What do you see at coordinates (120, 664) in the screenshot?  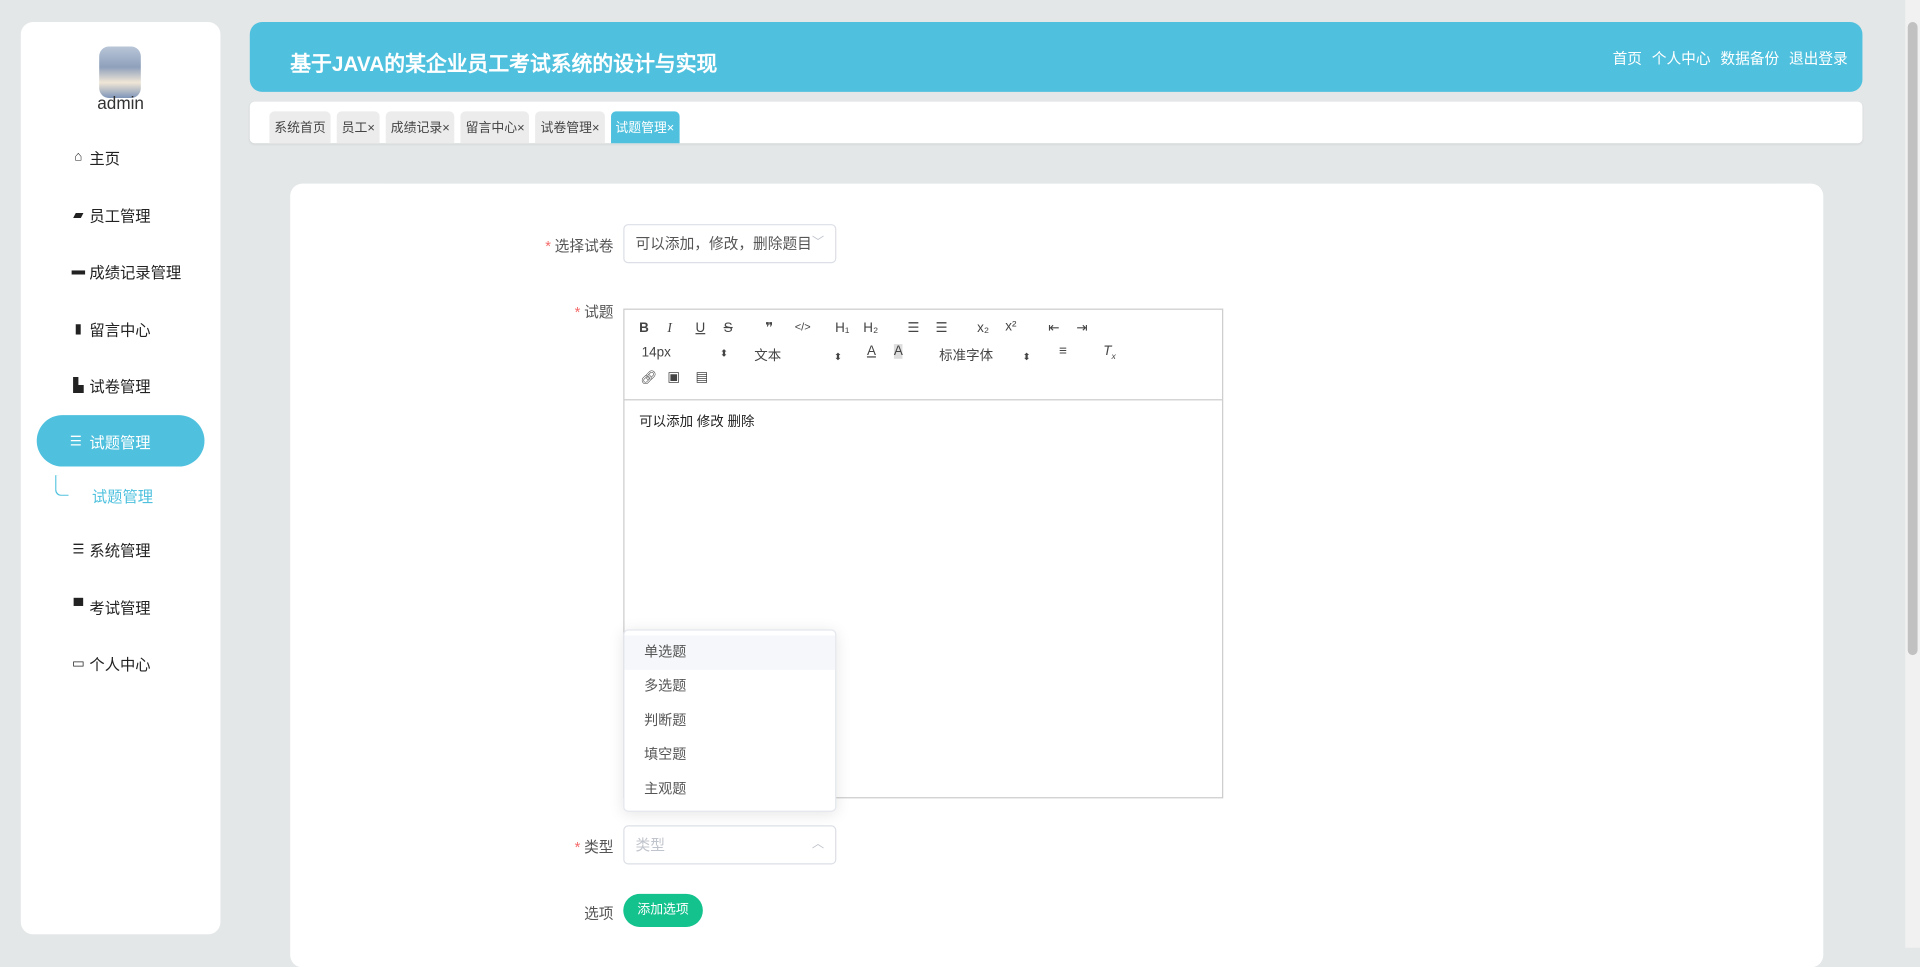 I see `sidebar-item-label: 个人中心` at bounding box center [120, 664].